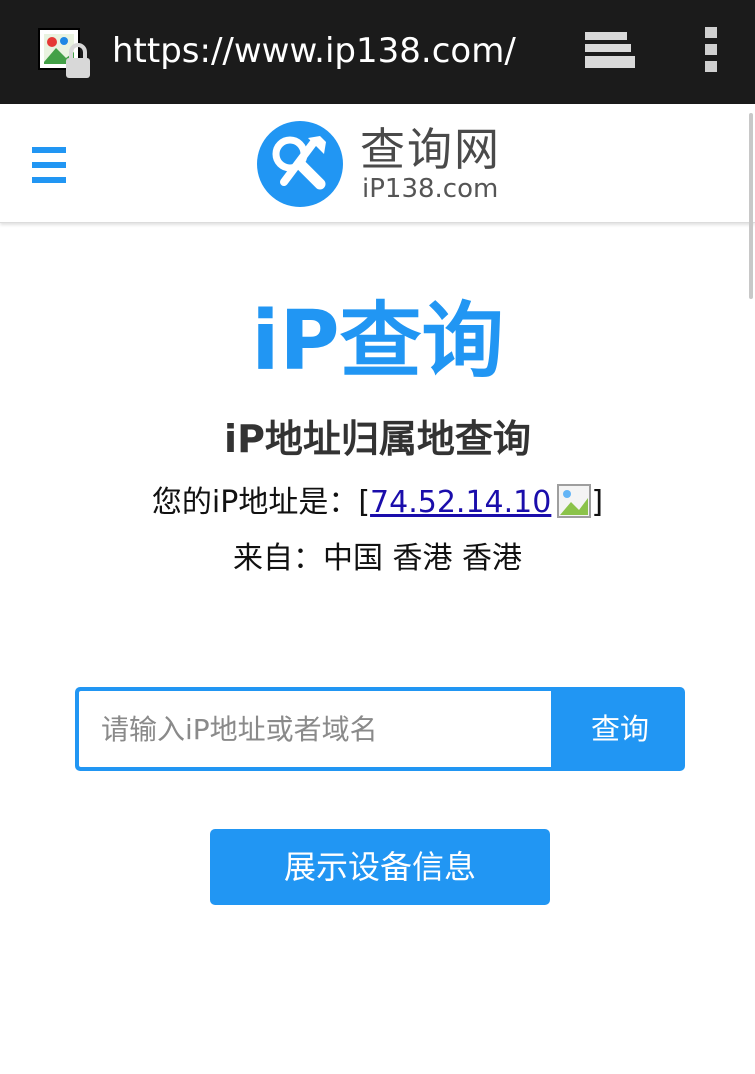  Describe the element at coordinates (751, 206) in the screenshot. I see `page-scrollbar` at that location.